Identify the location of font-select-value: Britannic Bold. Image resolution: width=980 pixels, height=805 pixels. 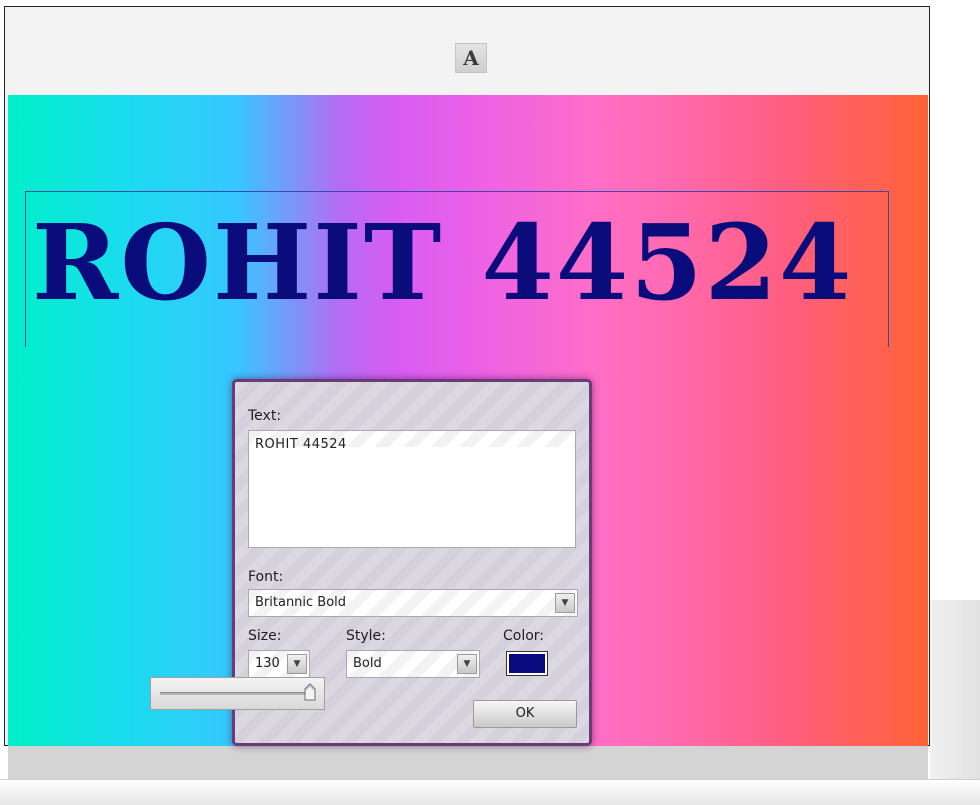
(301, 602).